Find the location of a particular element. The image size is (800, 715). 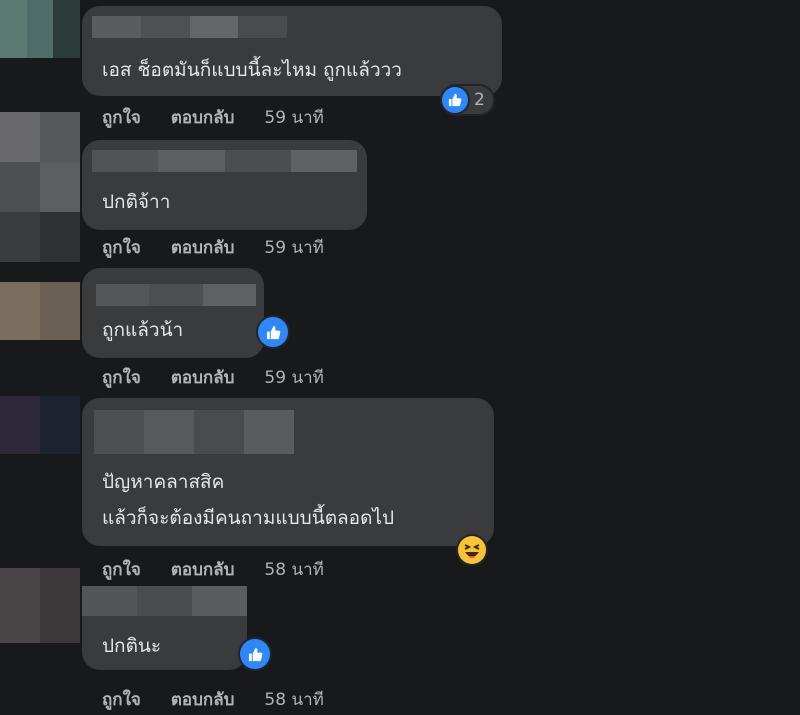

comment-actions: ถูกใจ ตอบกลับ 58 นาที is located at coordinates (213, 699).